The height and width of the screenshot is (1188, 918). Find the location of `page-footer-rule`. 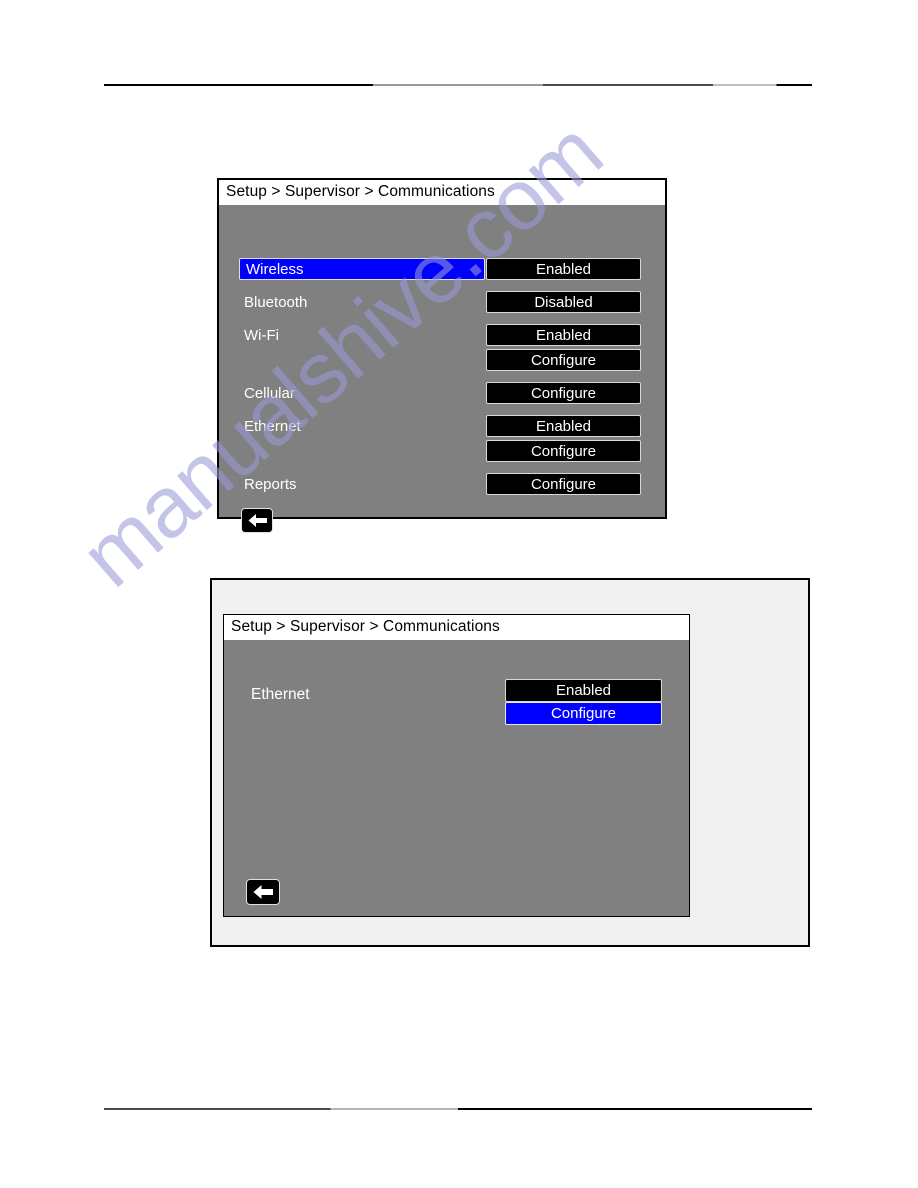

page-footer-rule is located at coordinates (458, 1109).